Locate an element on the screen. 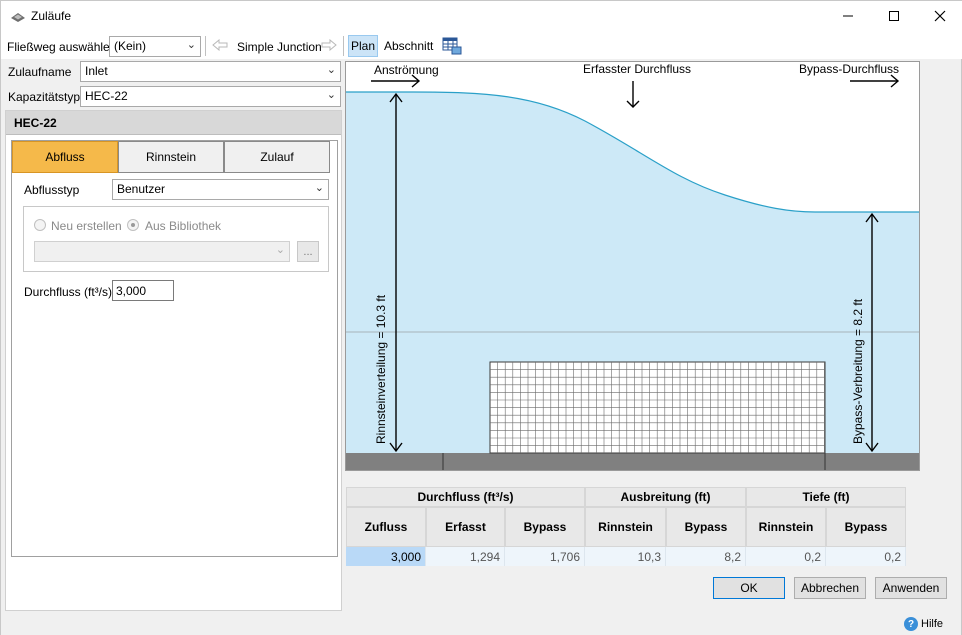 This screenshot has height=635, width=962. tab-plan-label: Plan is located at coordinates (363, 46).